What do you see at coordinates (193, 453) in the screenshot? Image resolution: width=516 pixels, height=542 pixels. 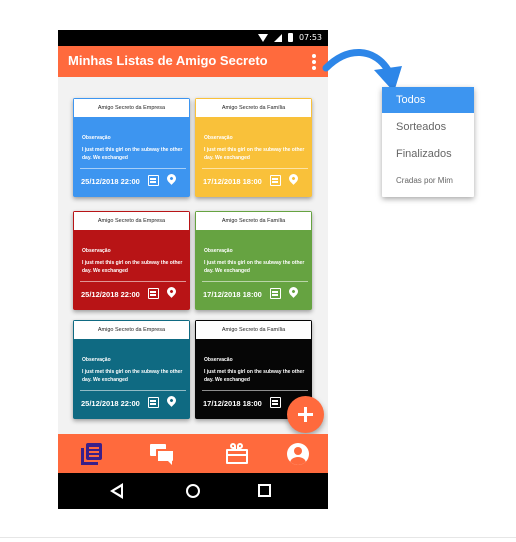 I see `bottom-navigation` at bounding box center [193, 453].